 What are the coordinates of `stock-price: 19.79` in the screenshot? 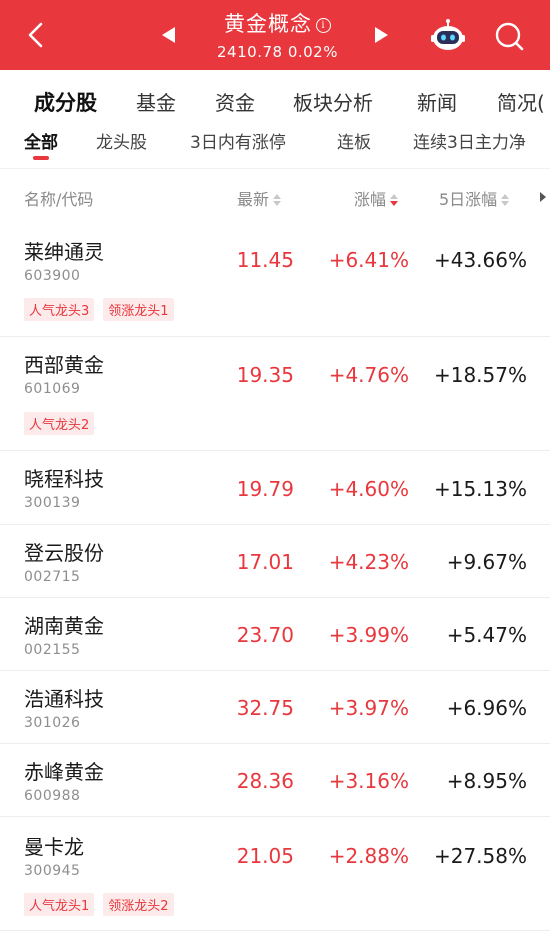 It's located at (265, 489).